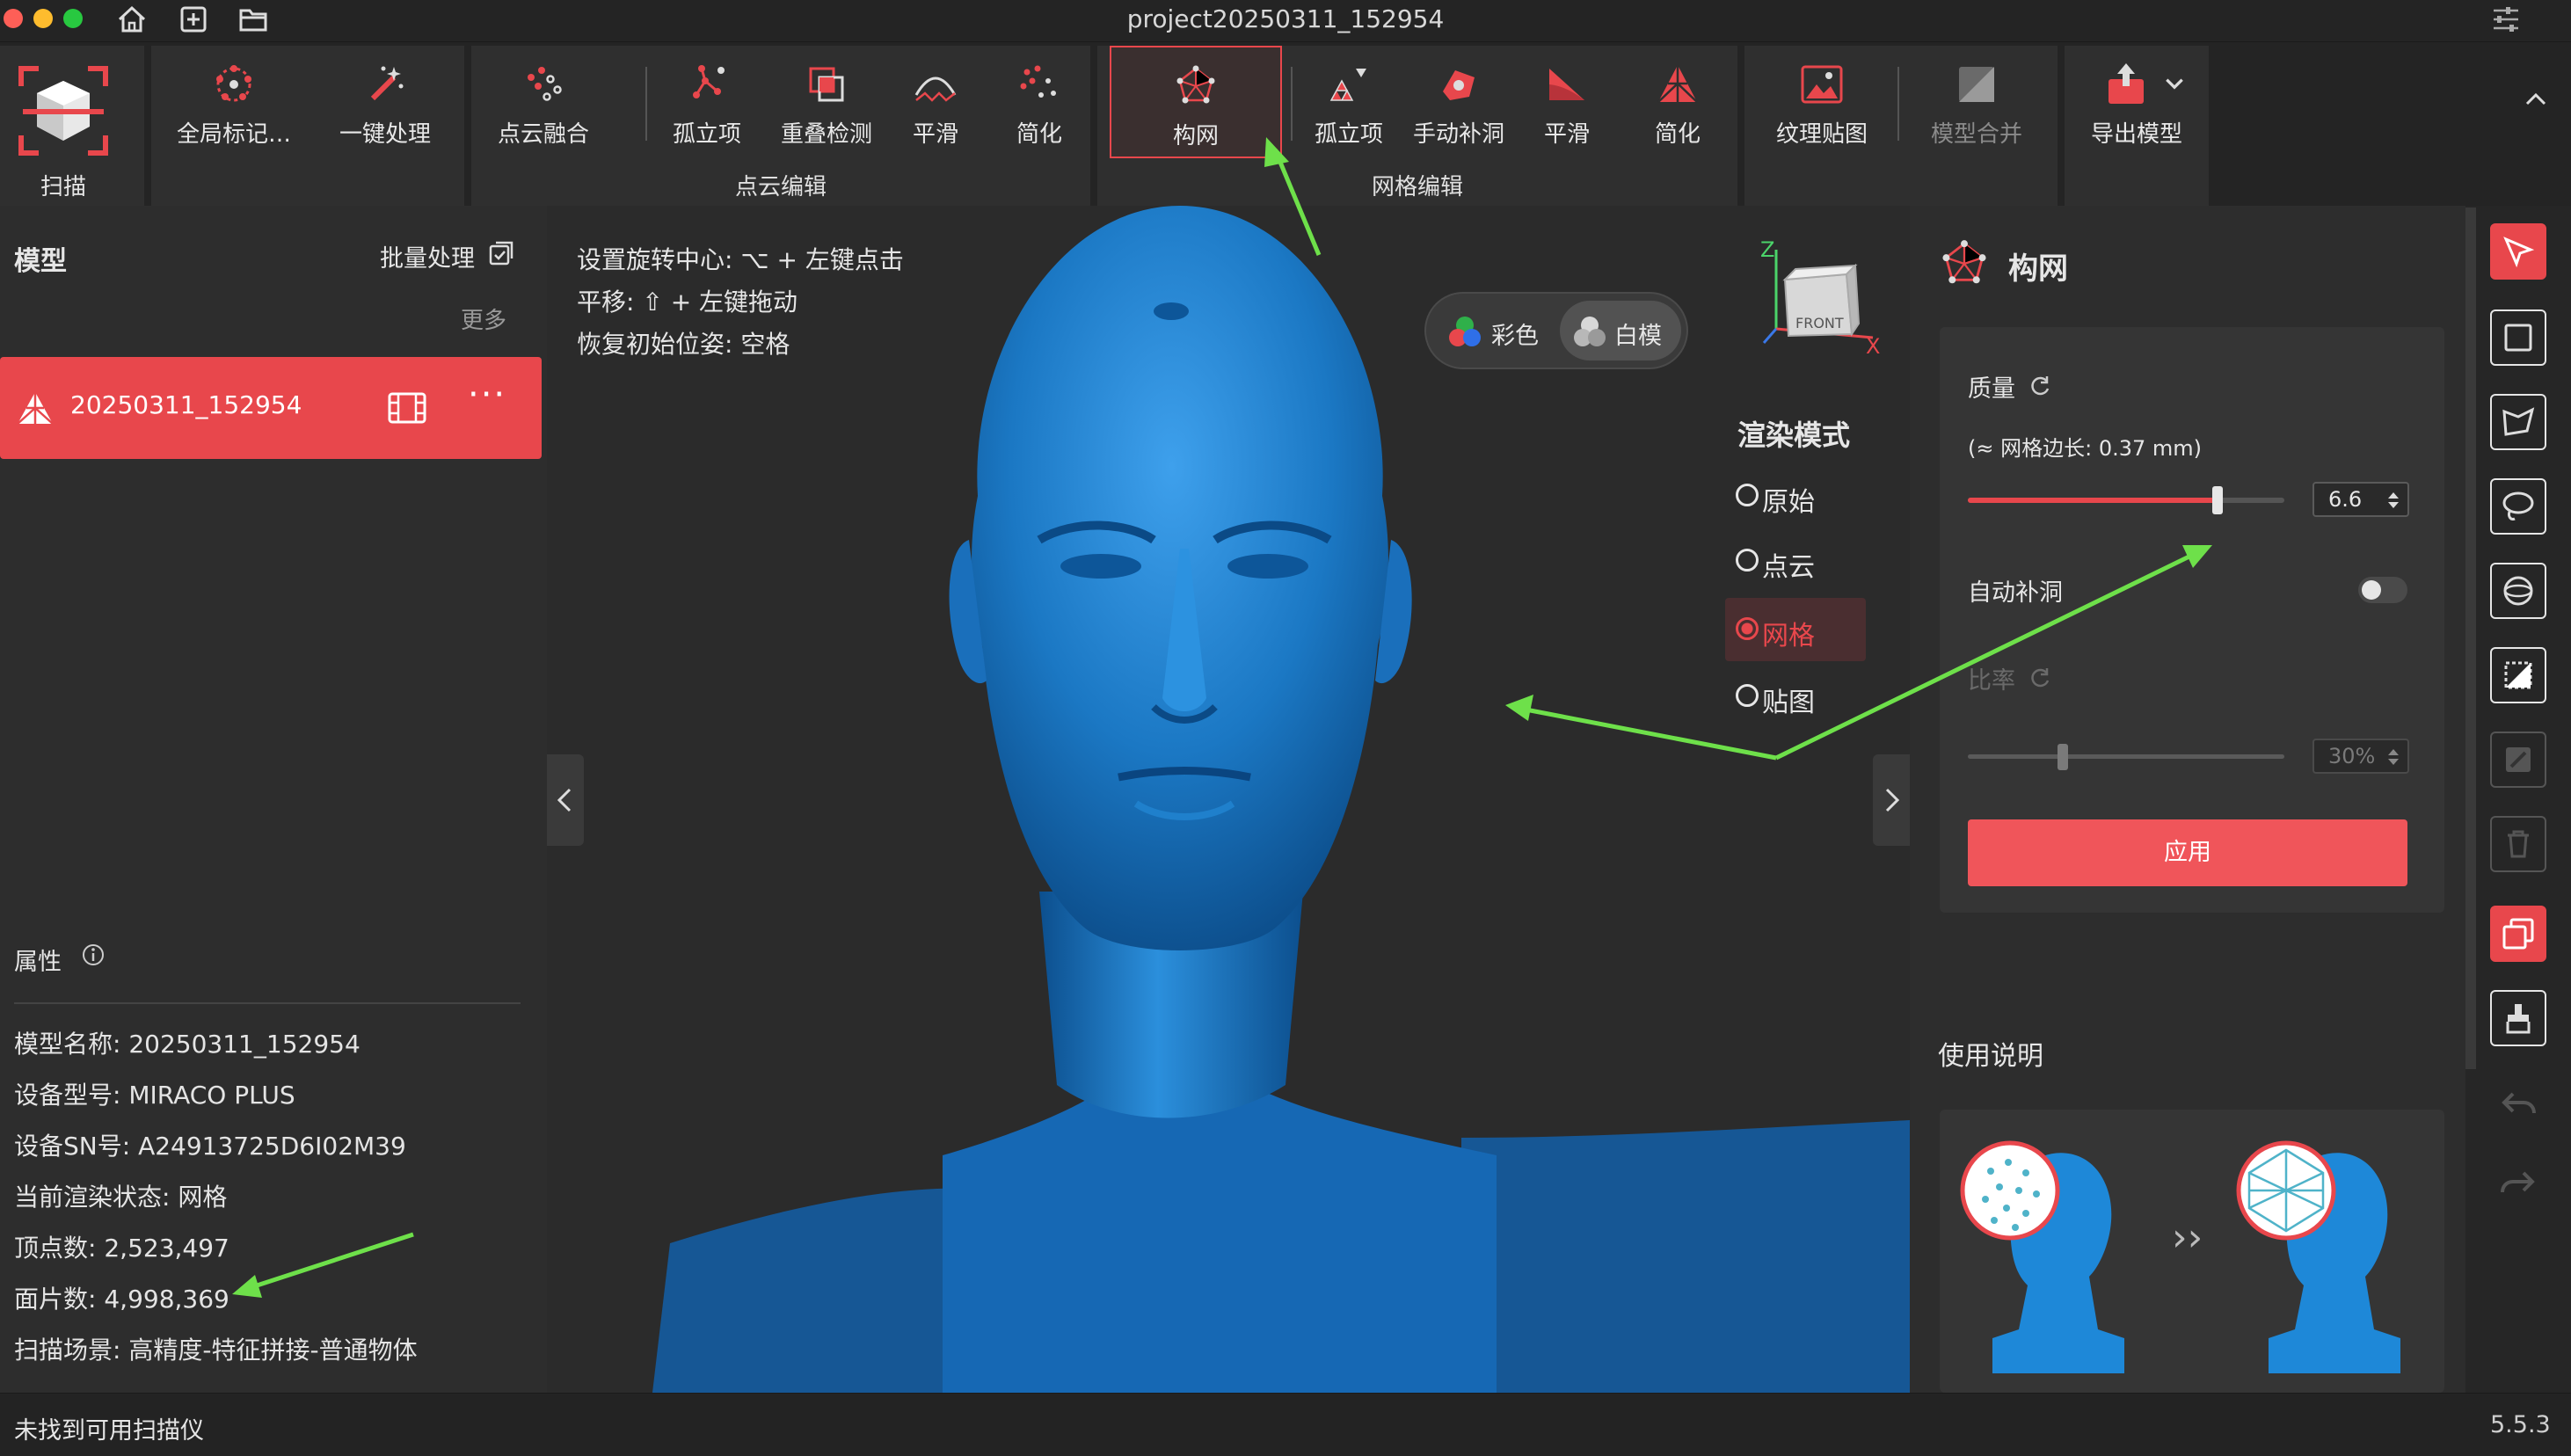 The image size is (2571, 1456). What do you see at coordinates (427, 256) in the screenshot?
I see `batch-process-label: 批量处理` at bounding box center [427, 256].